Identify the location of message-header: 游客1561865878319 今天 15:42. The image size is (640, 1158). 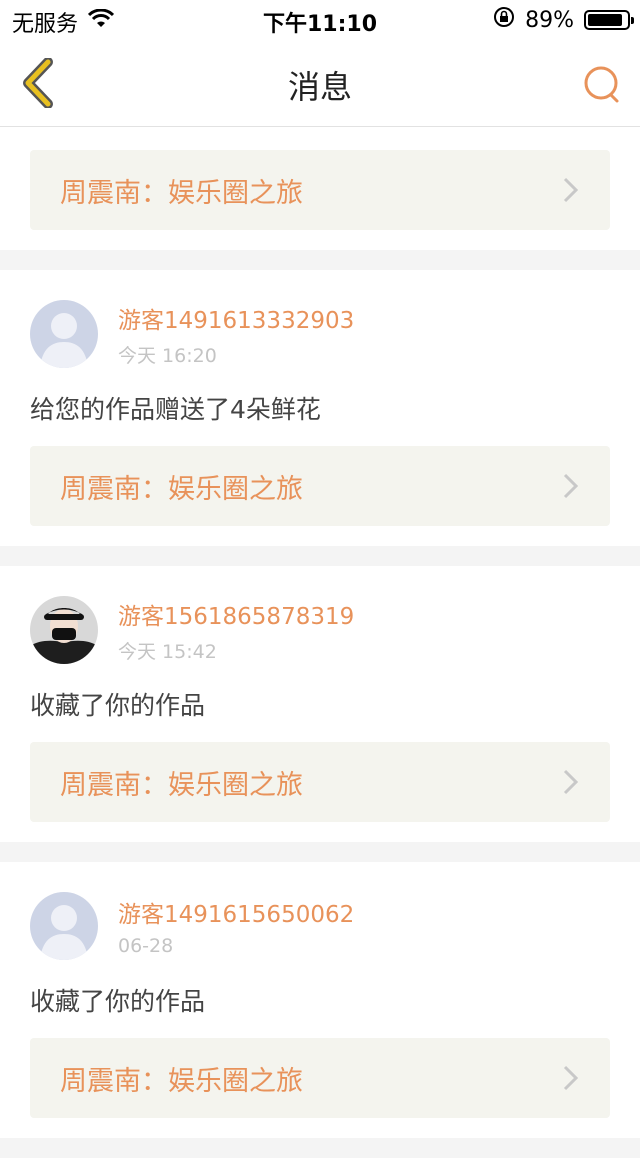
(320, 615).